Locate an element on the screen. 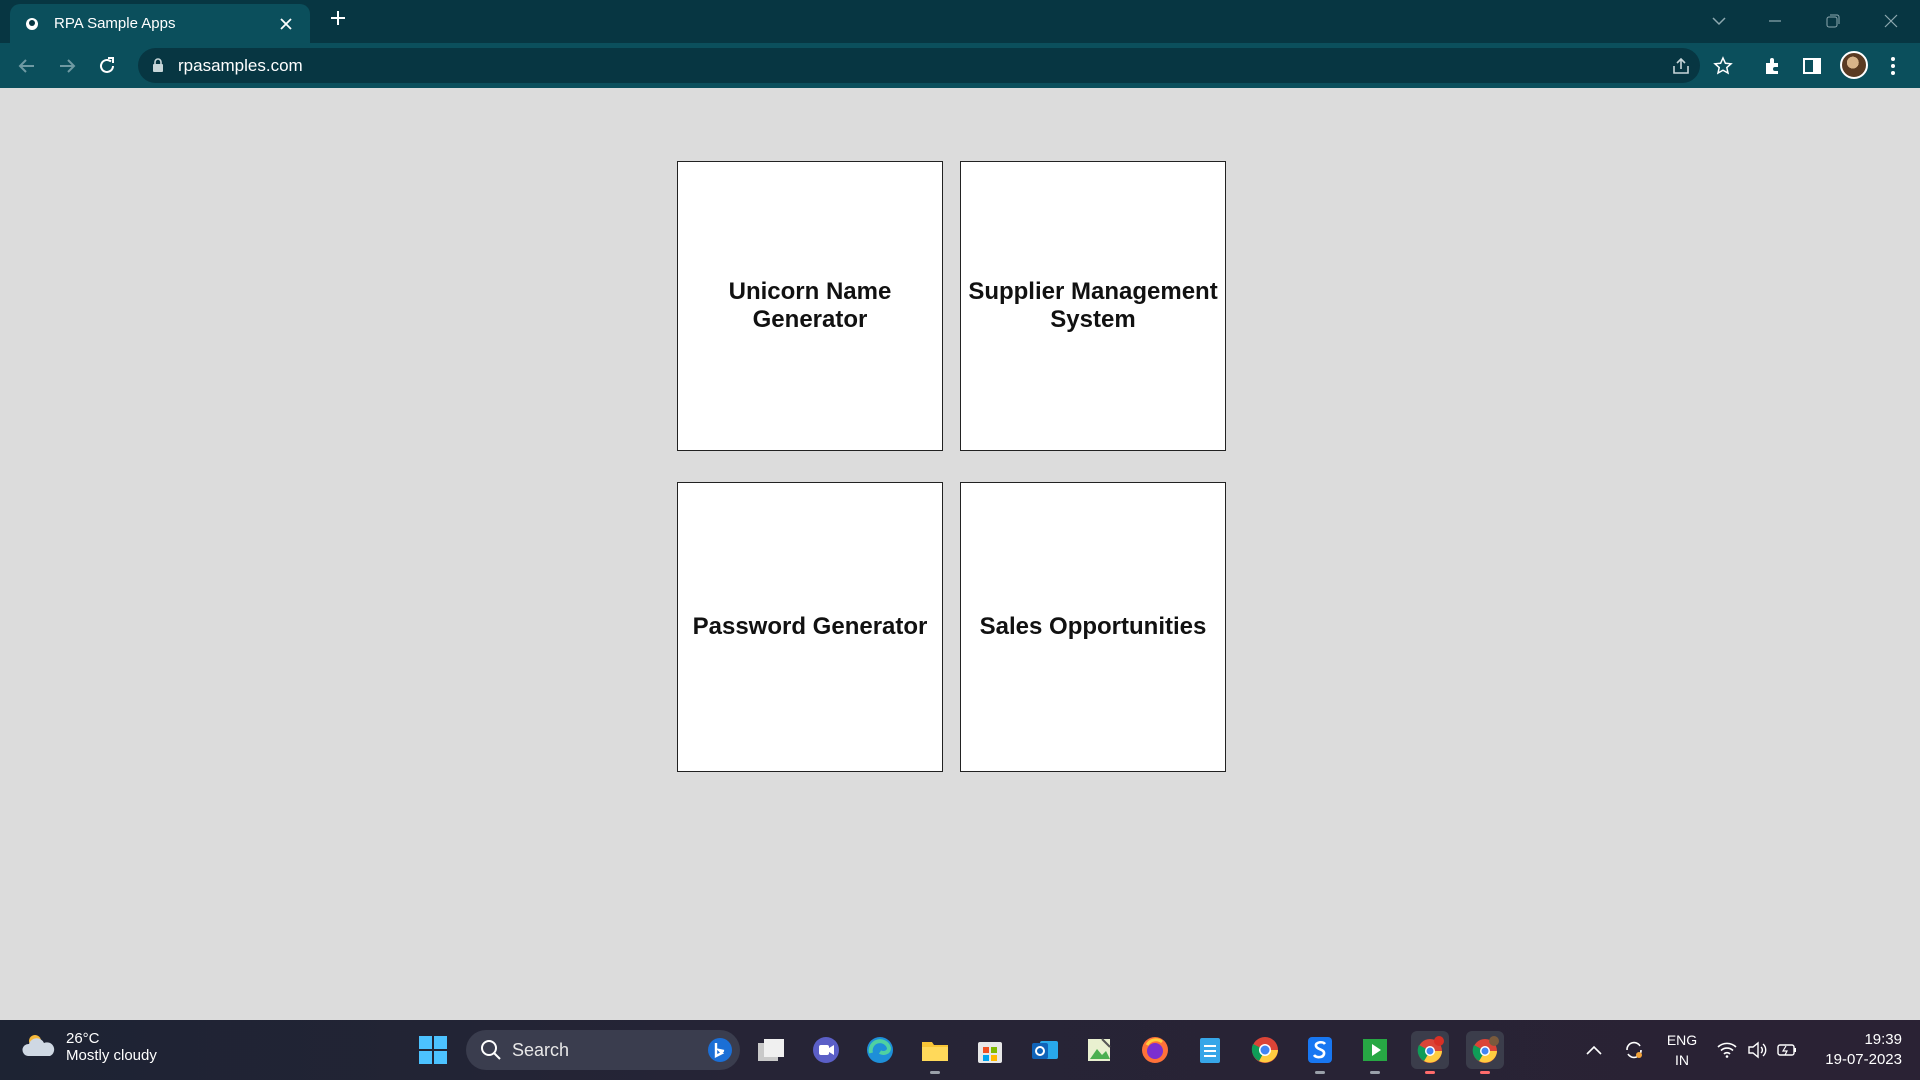 The width and height of the screenshot is (1920, 1080). language-code: ENG is located at coordinates (1682, 1040).